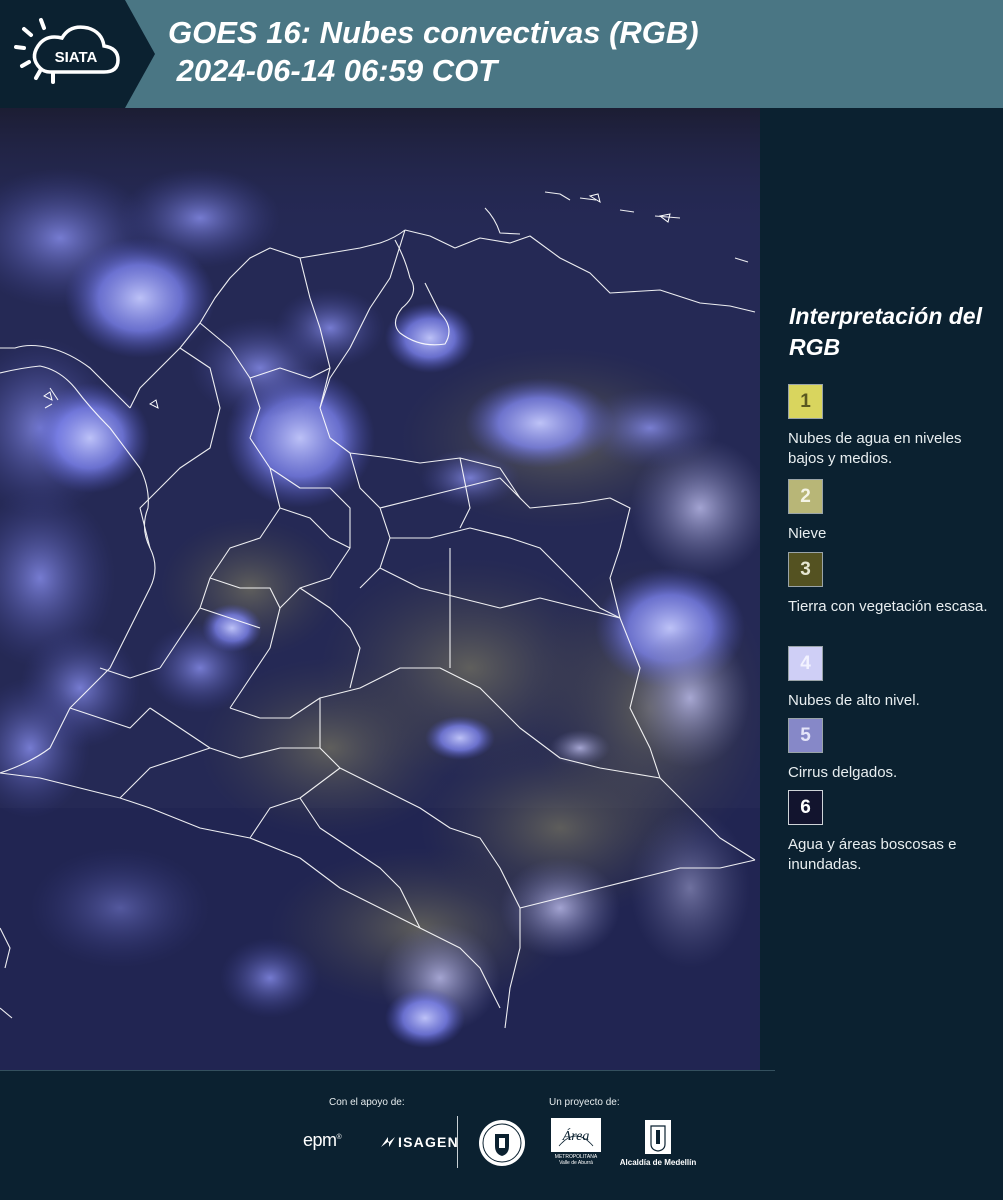 The width and height of the screenshot is (1003, 1200). I want to click on legend-swatch-6: 6, so click(805, 807).